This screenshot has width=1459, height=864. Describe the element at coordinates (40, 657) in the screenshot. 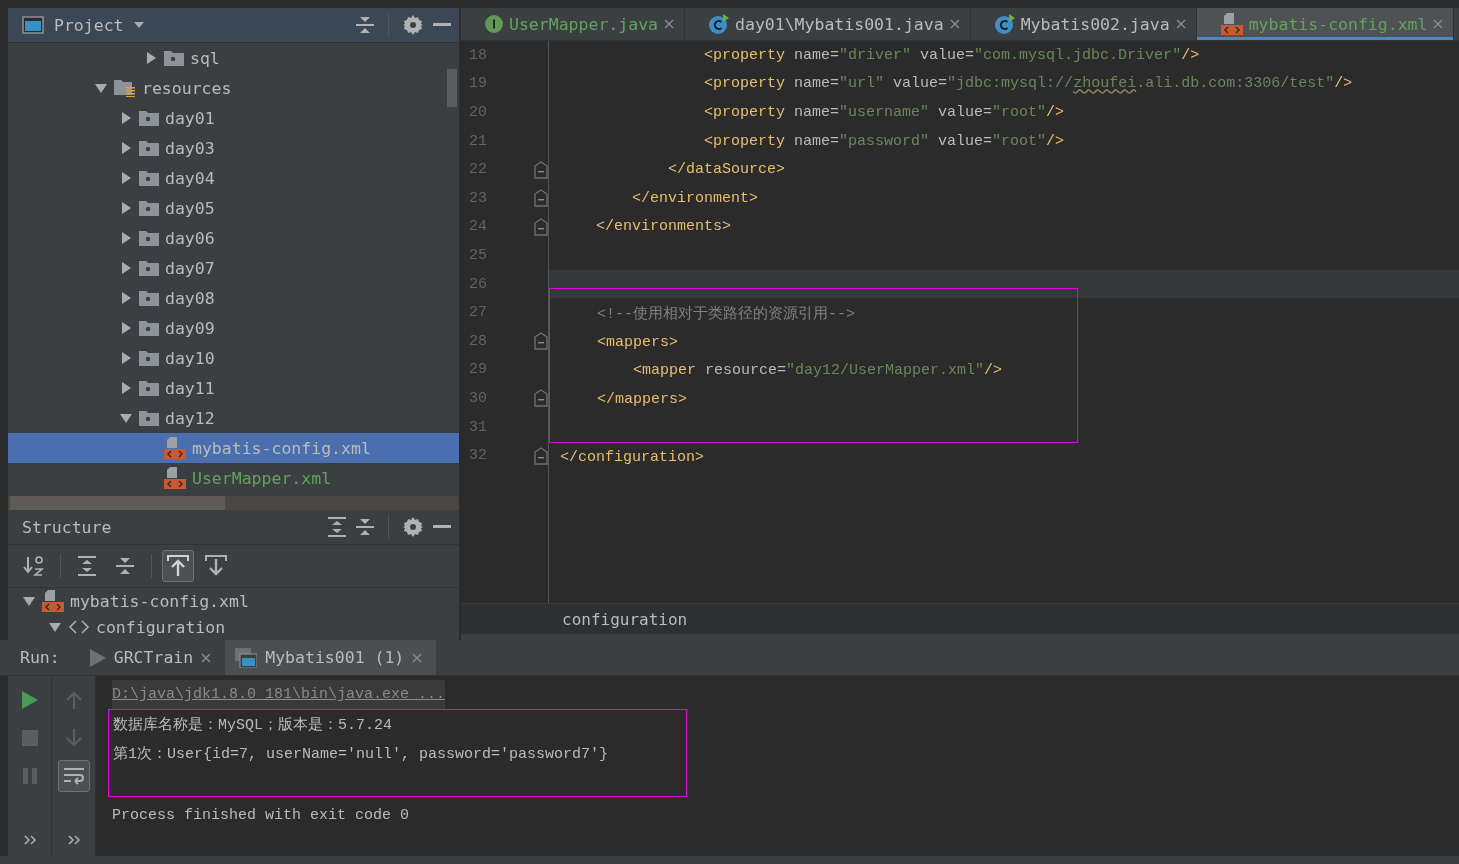

I see `run-label: Run:` at that location.